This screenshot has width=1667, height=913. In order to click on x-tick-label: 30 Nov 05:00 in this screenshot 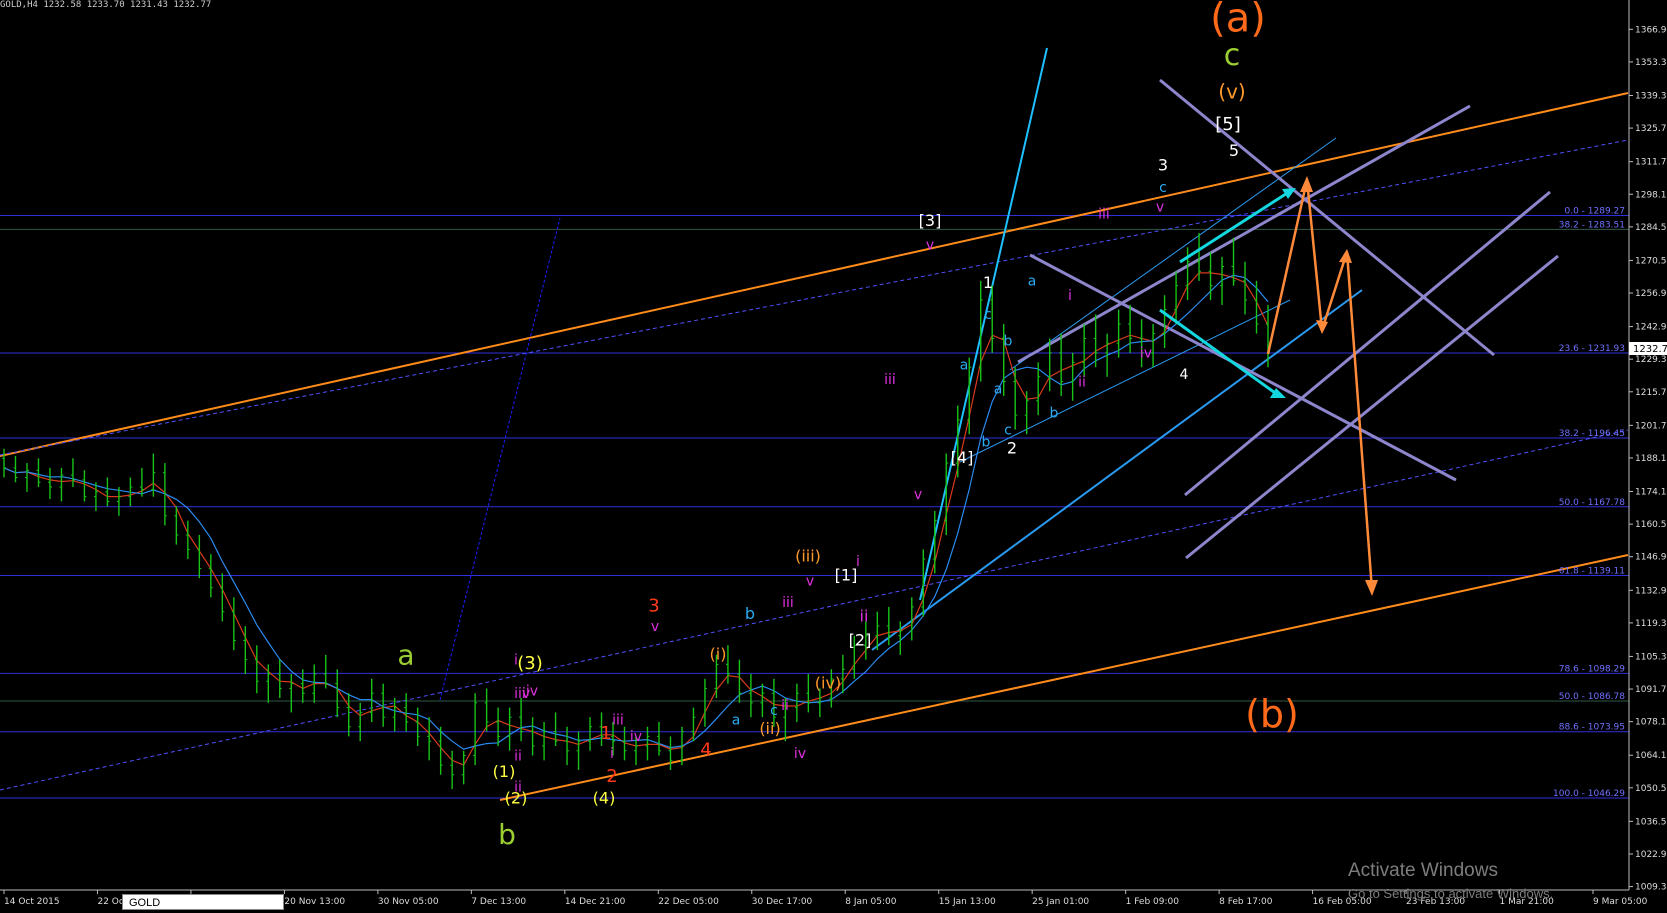, I will do `click(408, 902)`.